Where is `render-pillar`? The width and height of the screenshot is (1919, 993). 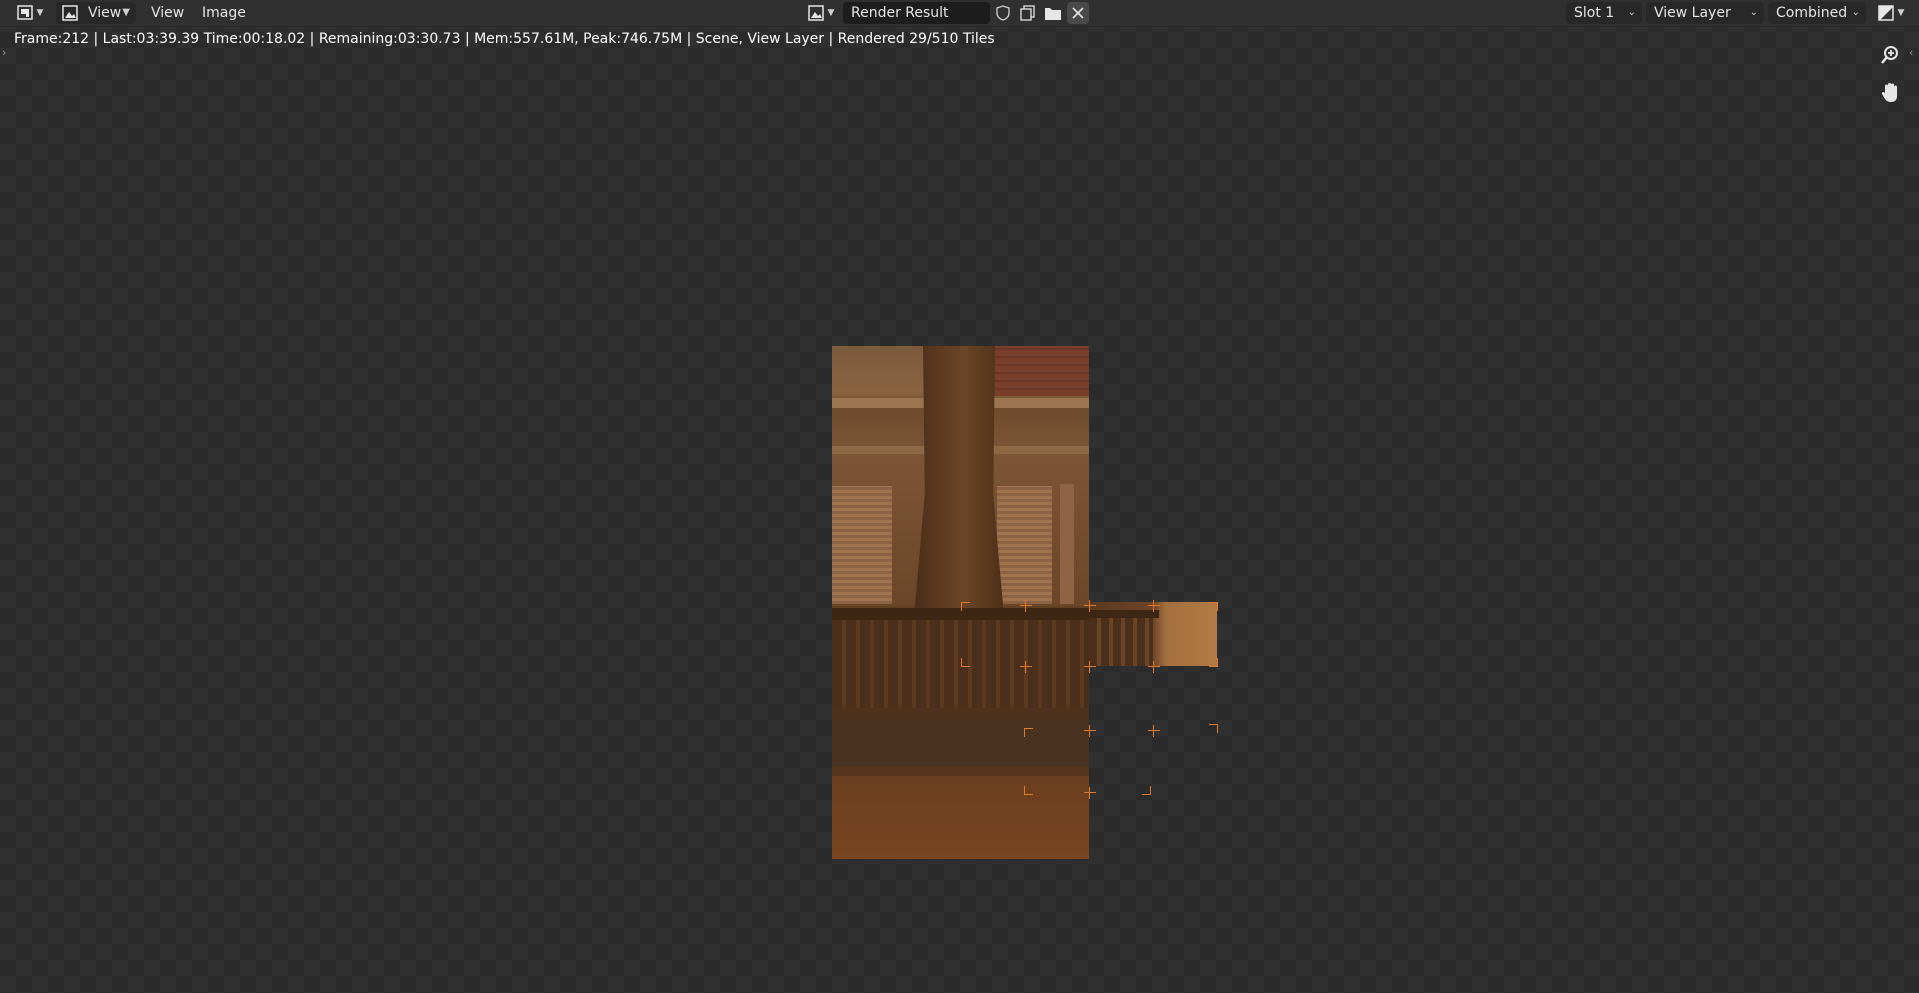
render-pillar is located at coordinates (1067, 544).